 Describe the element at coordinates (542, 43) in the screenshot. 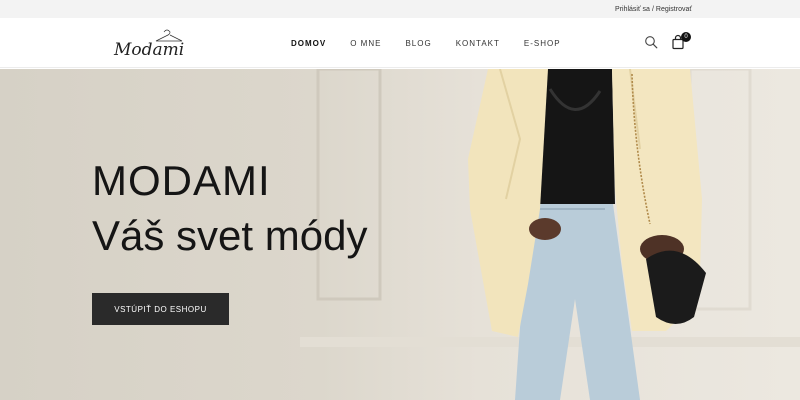

I see `nav-item-e-shop: E-SHOP` at that location.